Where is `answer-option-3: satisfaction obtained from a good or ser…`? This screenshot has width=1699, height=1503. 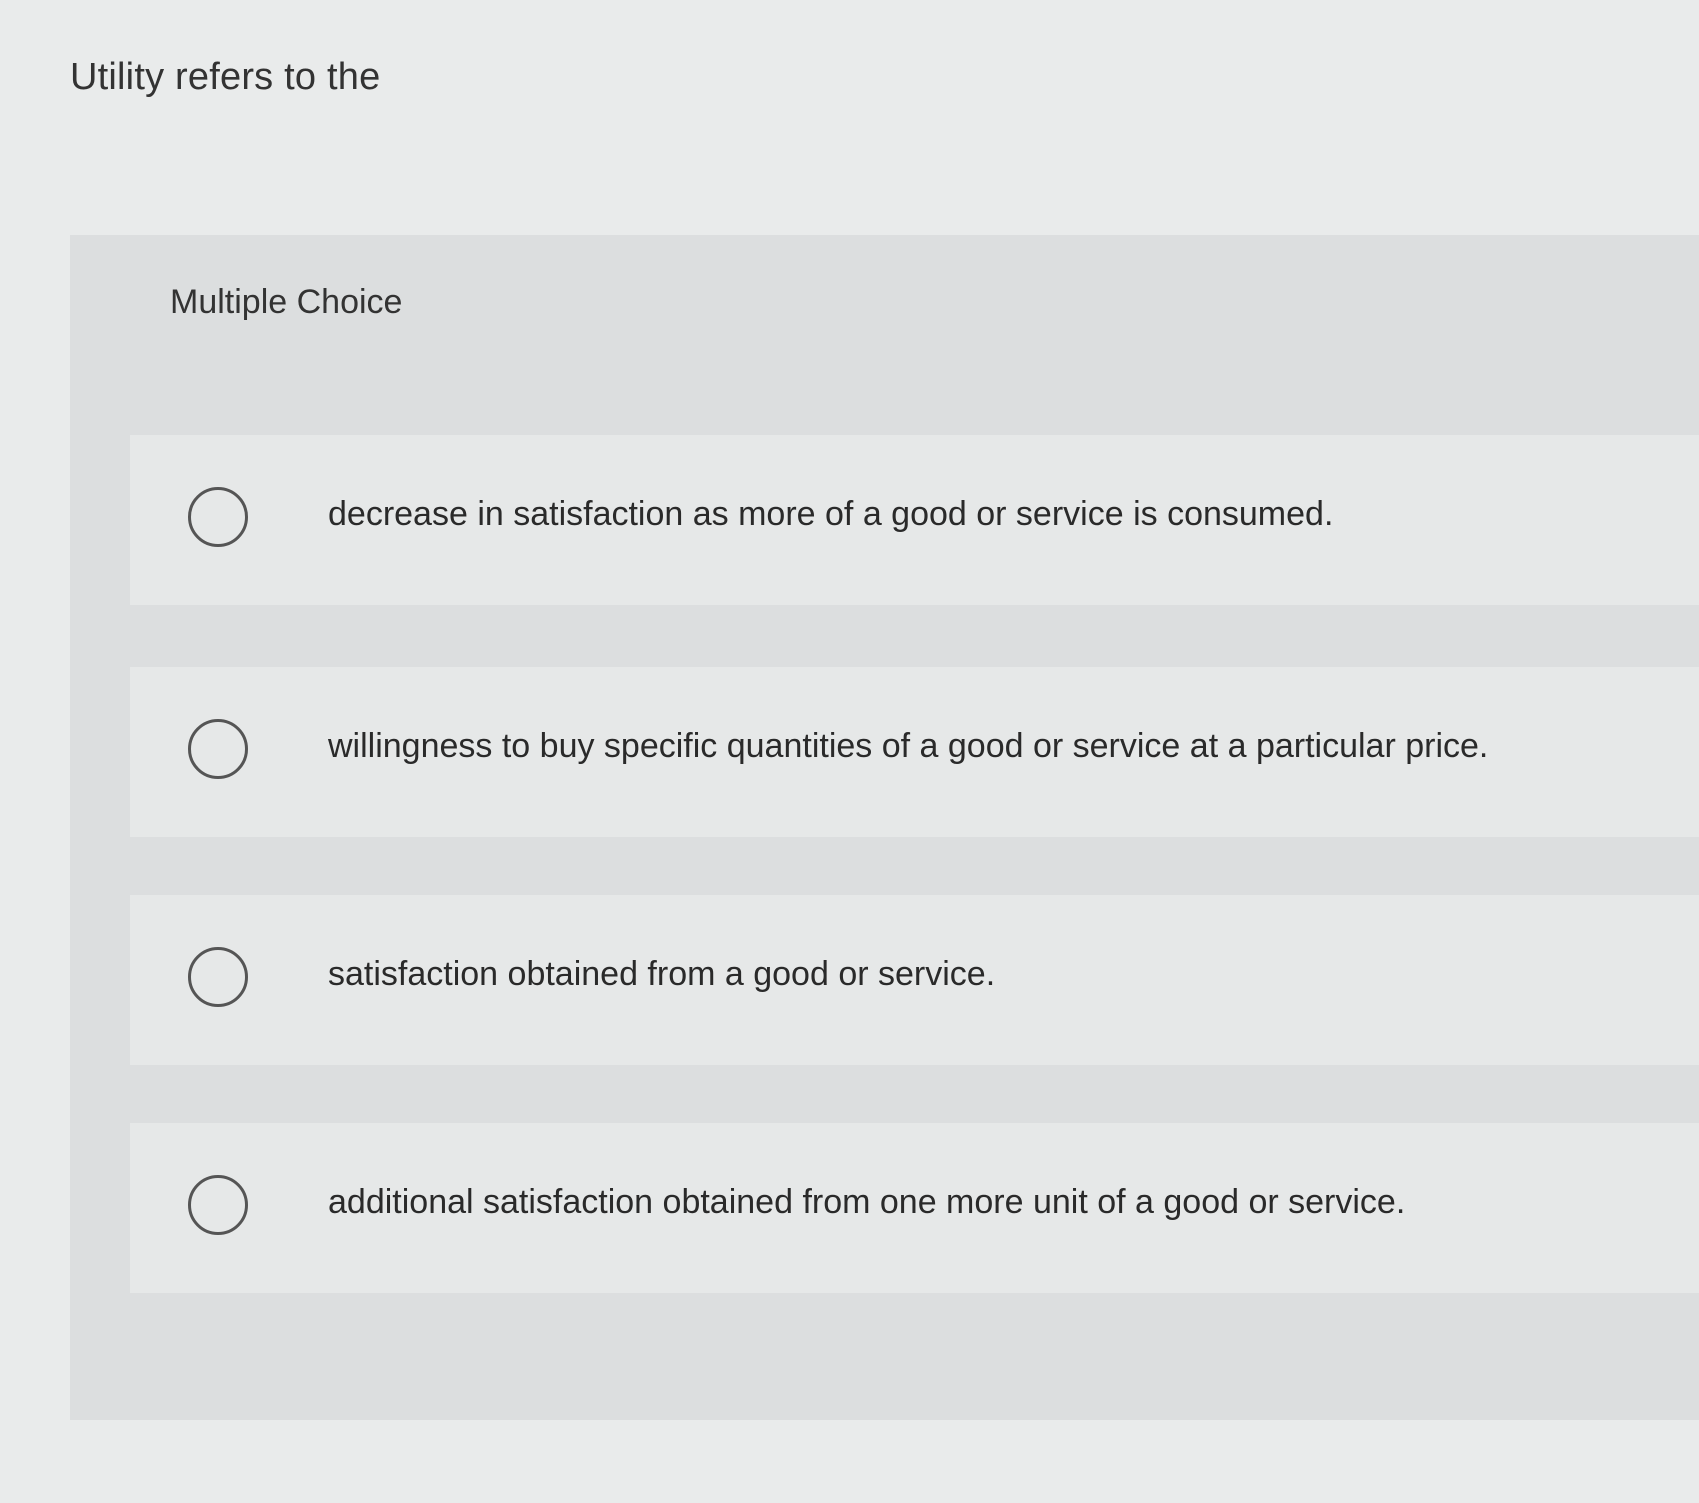 answer-option-3: satisfaction obtained from a good or ser… is located at coordinates (914, 980).